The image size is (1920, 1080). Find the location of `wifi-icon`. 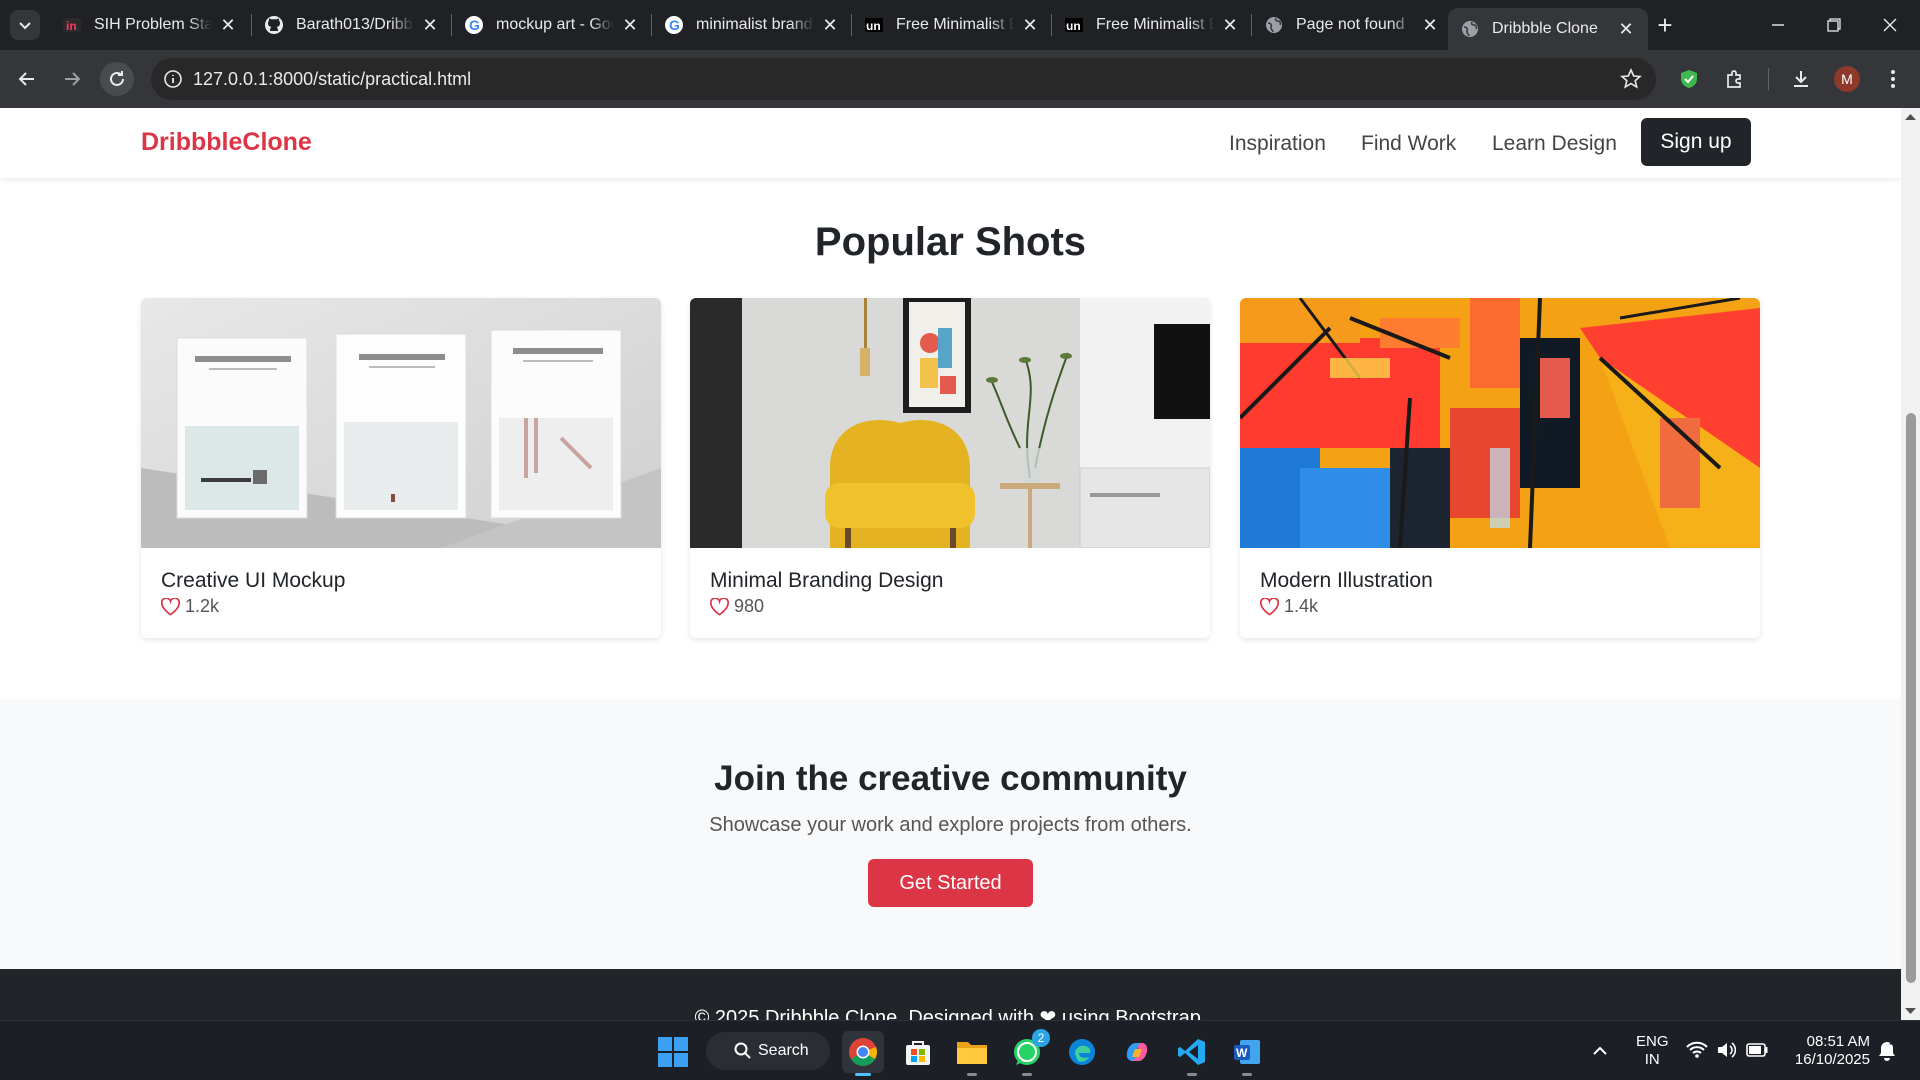

wifi-icon is located at coordinates (1697, 1050).